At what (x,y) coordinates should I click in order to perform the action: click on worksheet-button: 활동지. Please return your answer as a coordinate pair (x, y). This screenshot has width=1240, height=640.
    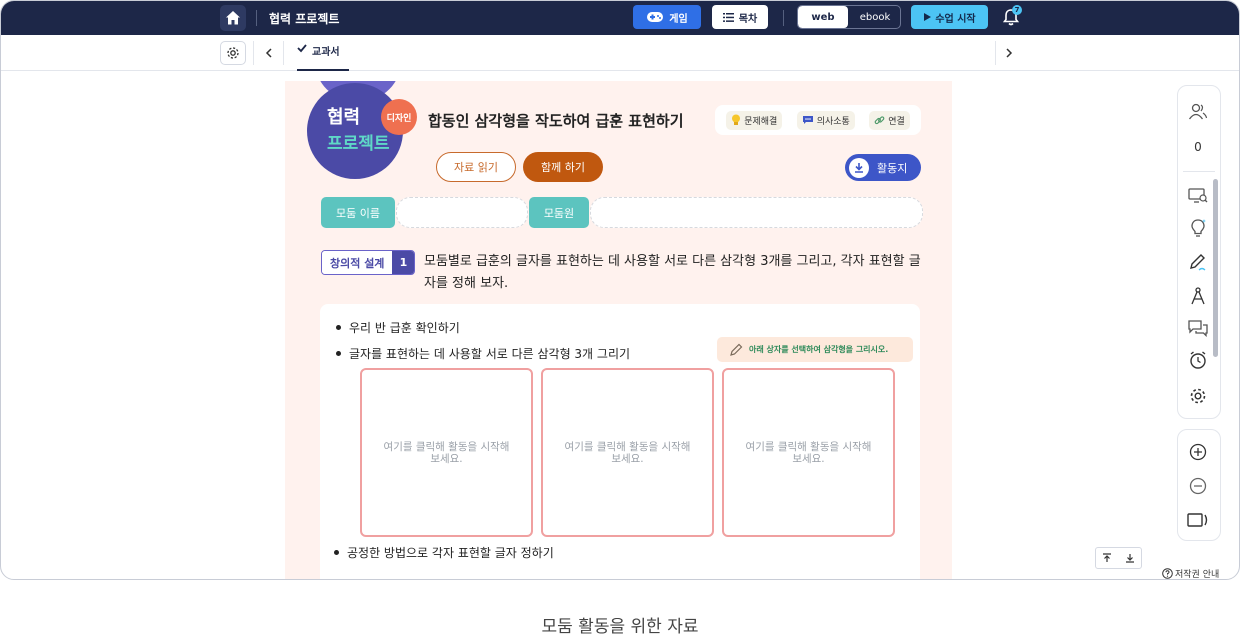
    Looking at the image, I should click on (883, 167).